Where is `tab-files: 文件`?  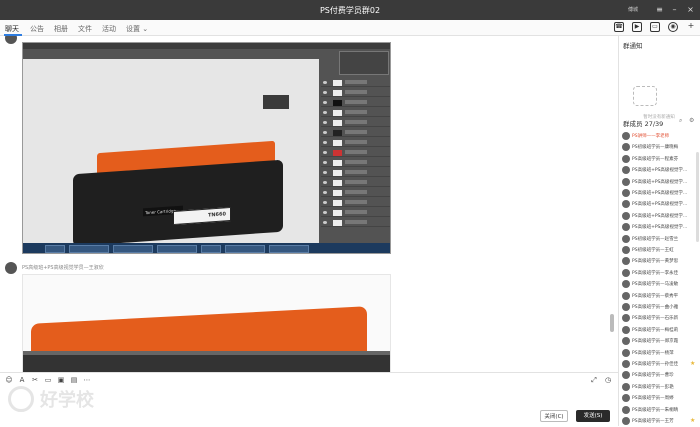
tab-files: 文件 is located at coordinates (85, 29).